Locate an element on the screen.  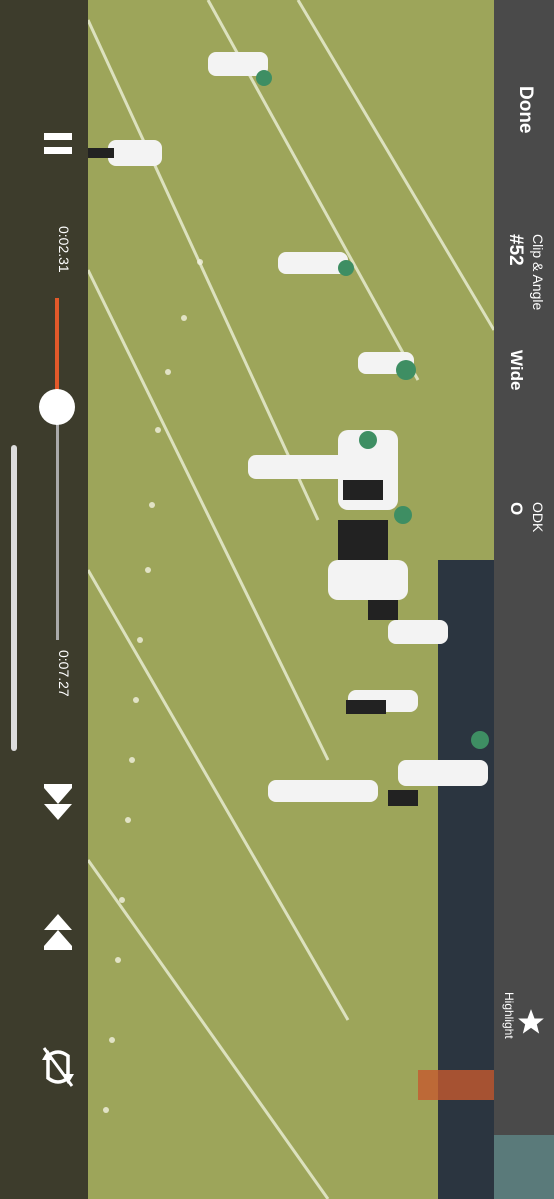
odk-value: O is located at coordinates (516, 508).